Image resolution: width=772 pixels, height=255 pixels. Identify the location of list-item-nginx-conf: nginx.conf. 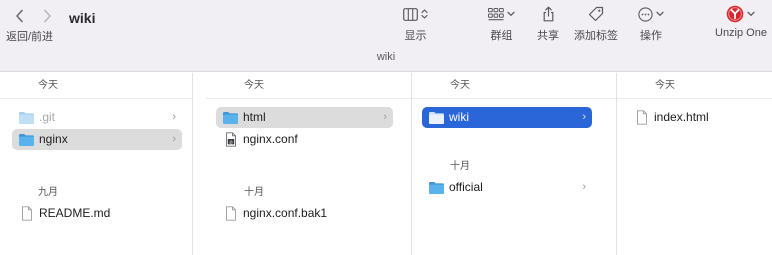
(304, 139).